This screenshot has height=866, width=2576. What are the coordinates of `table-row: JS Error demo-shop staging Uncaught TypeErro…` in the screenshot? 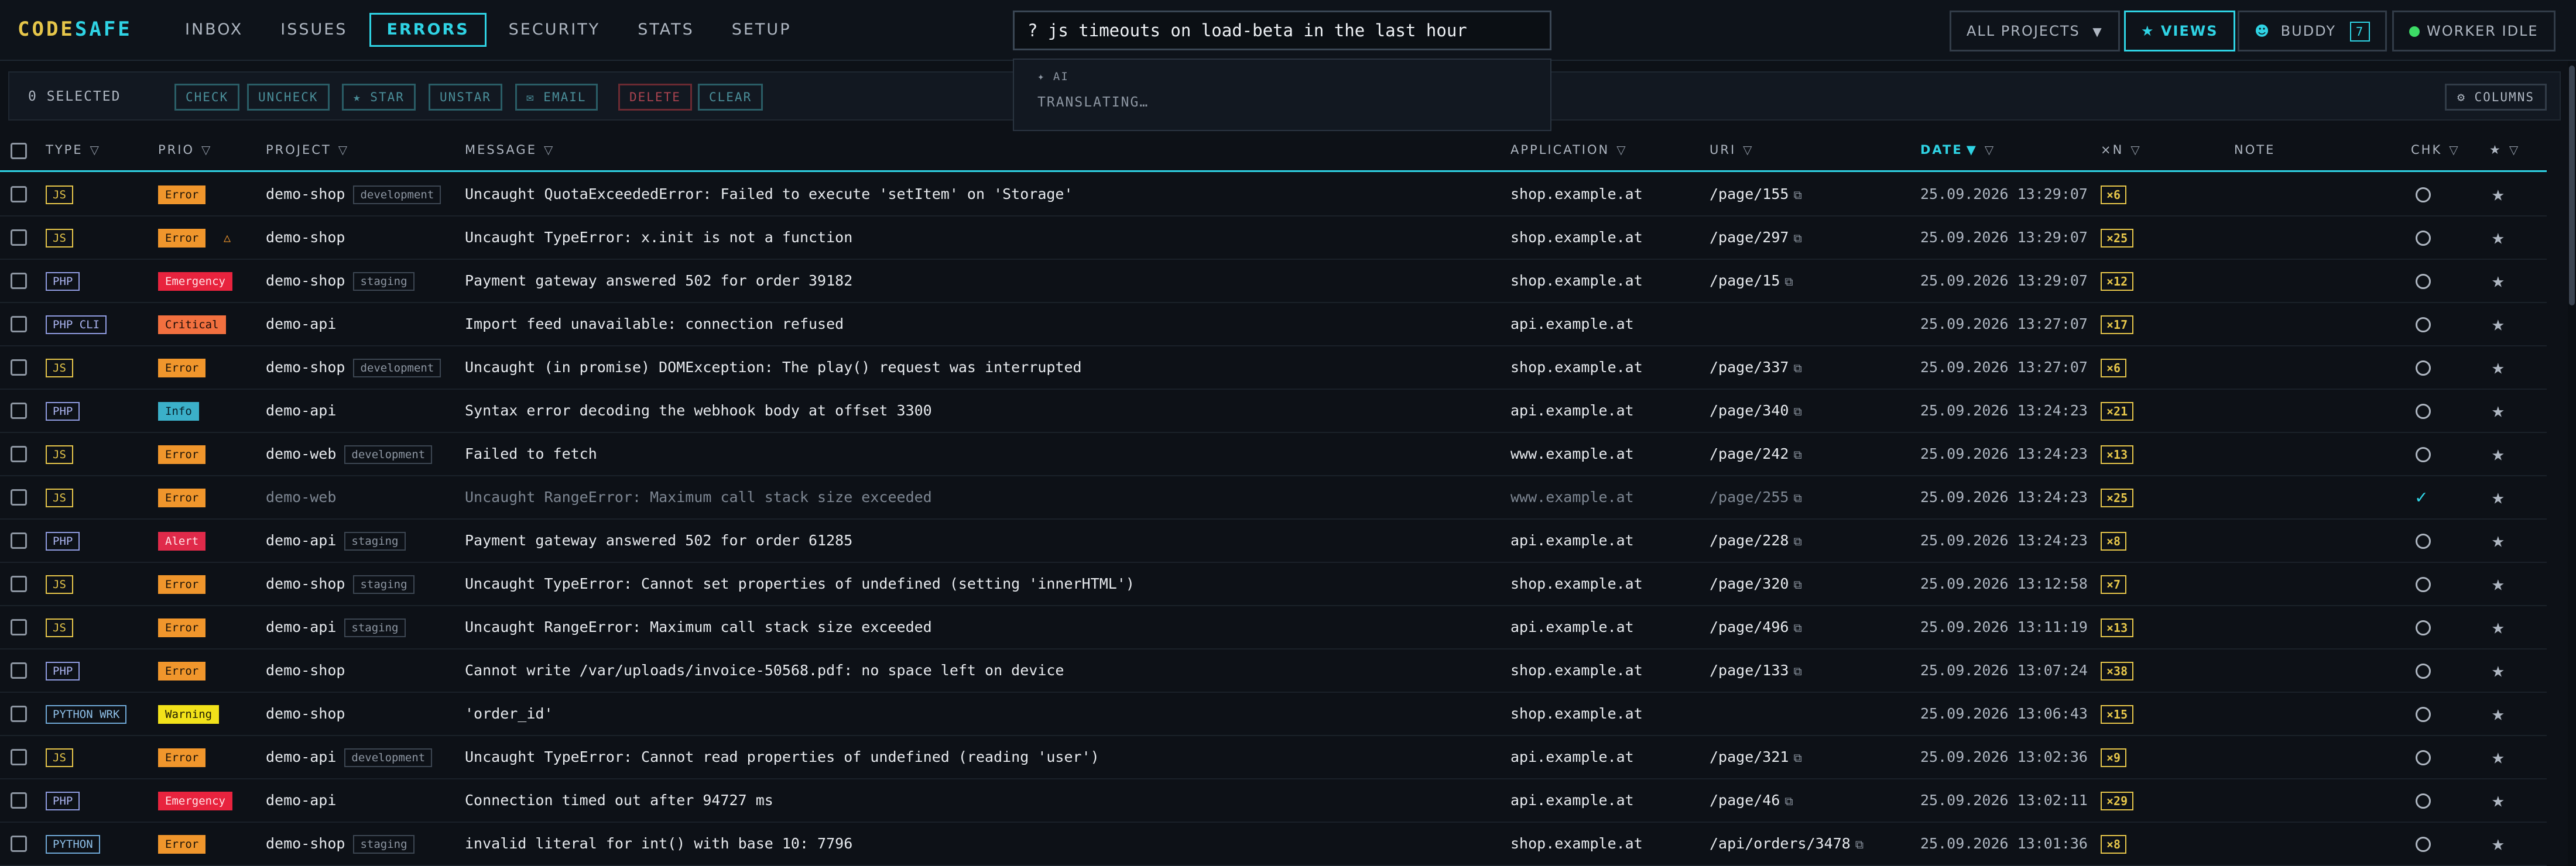 It's located at (1273, 584).